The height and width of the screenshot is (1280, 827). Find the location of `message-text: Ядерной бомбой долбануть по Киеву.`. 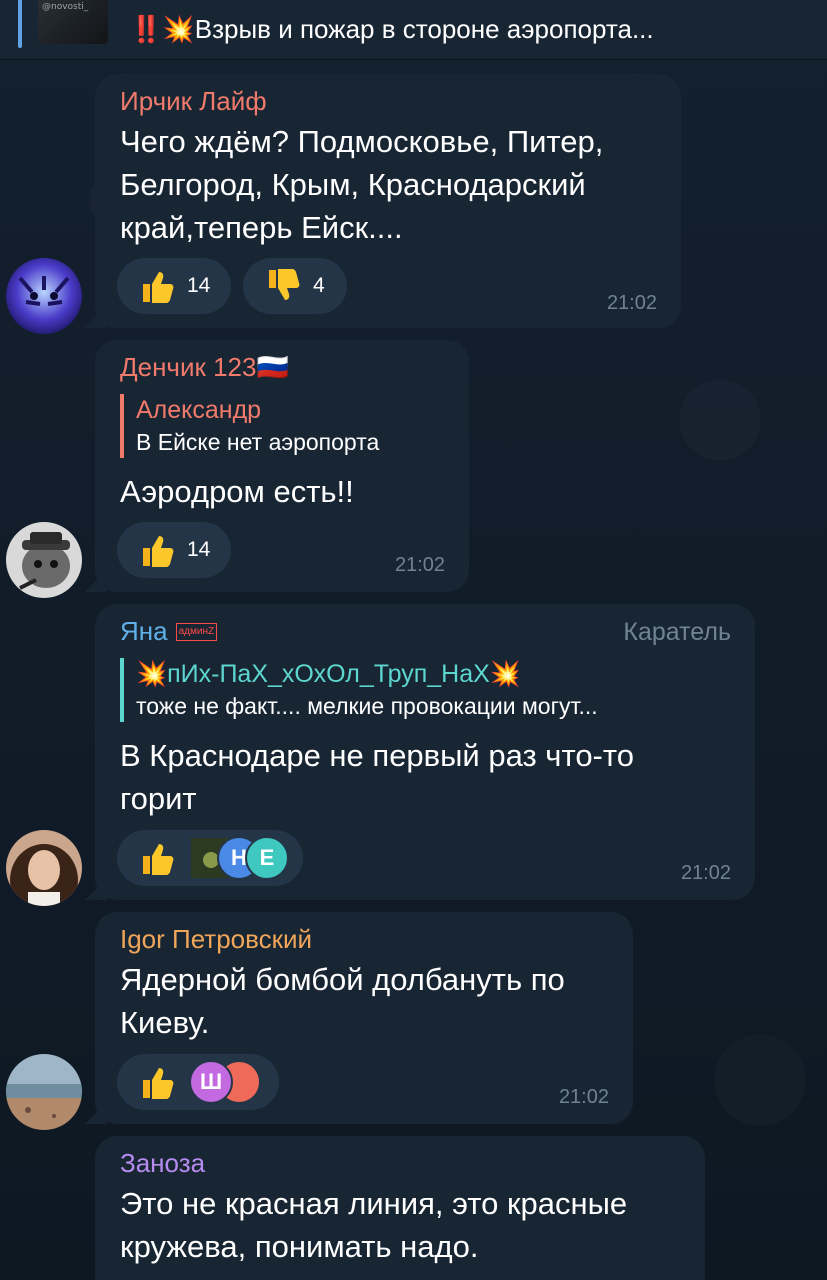

message-text: Ядерной бомбой долбануть по Киеву. is located at coordinates (342, 1001).